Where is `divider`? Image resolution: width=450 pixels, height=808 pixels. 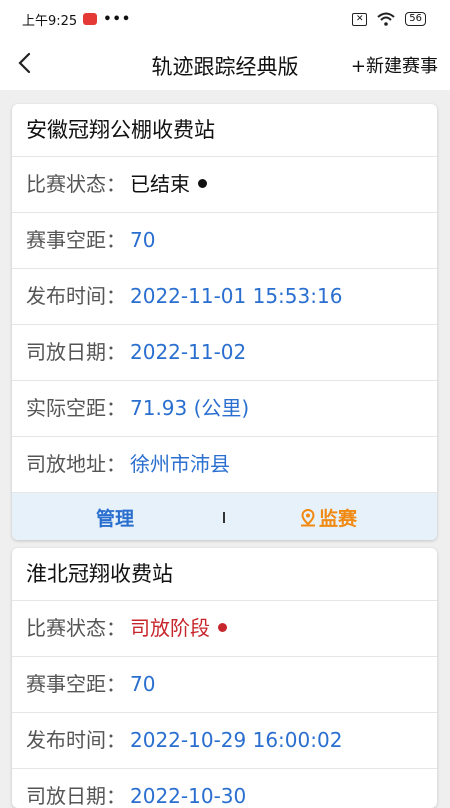 divider is located at coordinates (224, 517).